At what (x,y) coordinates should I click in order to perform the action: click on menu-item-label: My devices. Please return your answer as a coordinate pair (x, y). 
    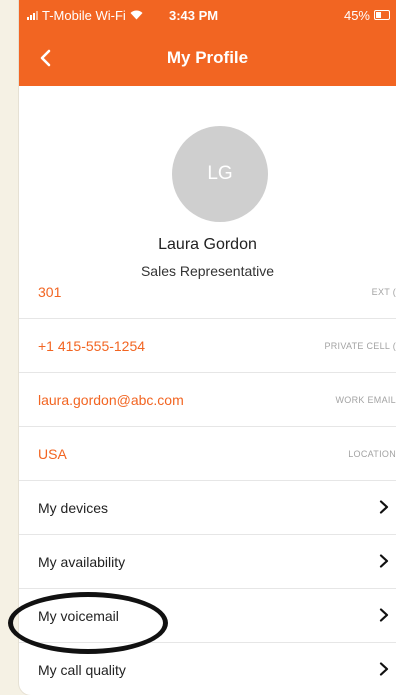
    Looking at the image, I should click on (73, 507).